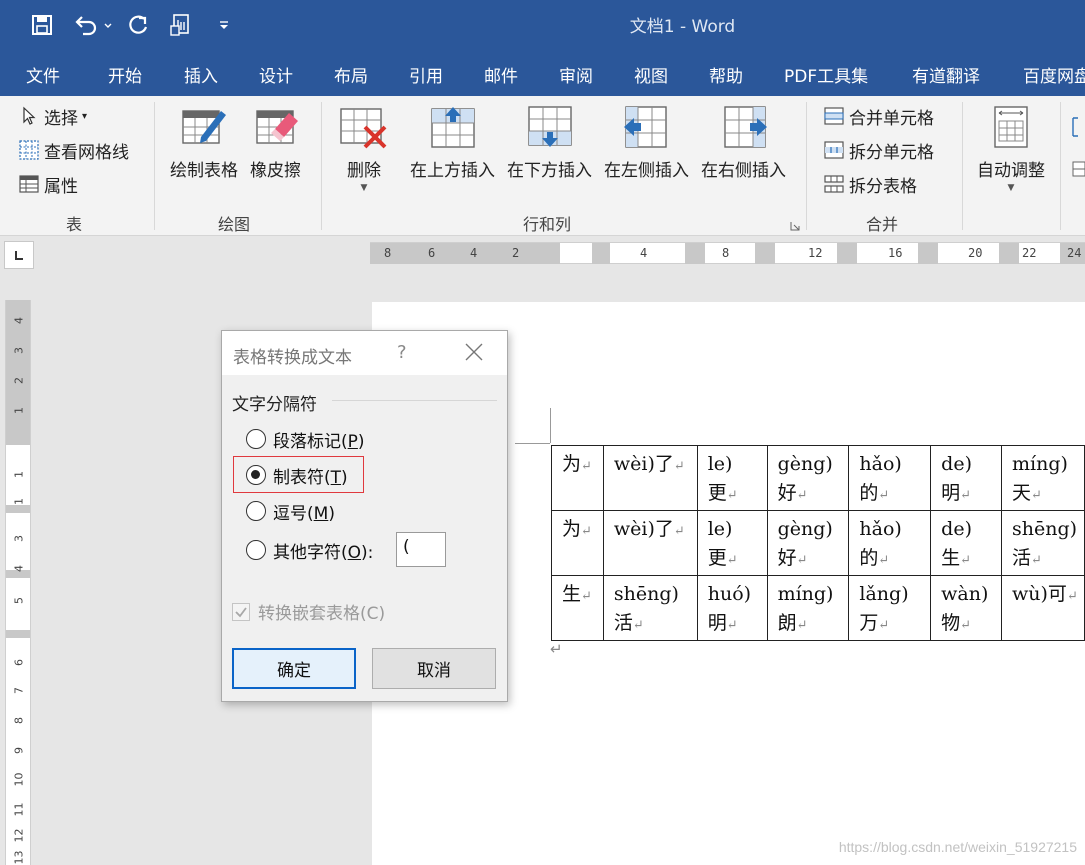  I want to click on table-cell: míng) 朗↵, so click(808, 608).